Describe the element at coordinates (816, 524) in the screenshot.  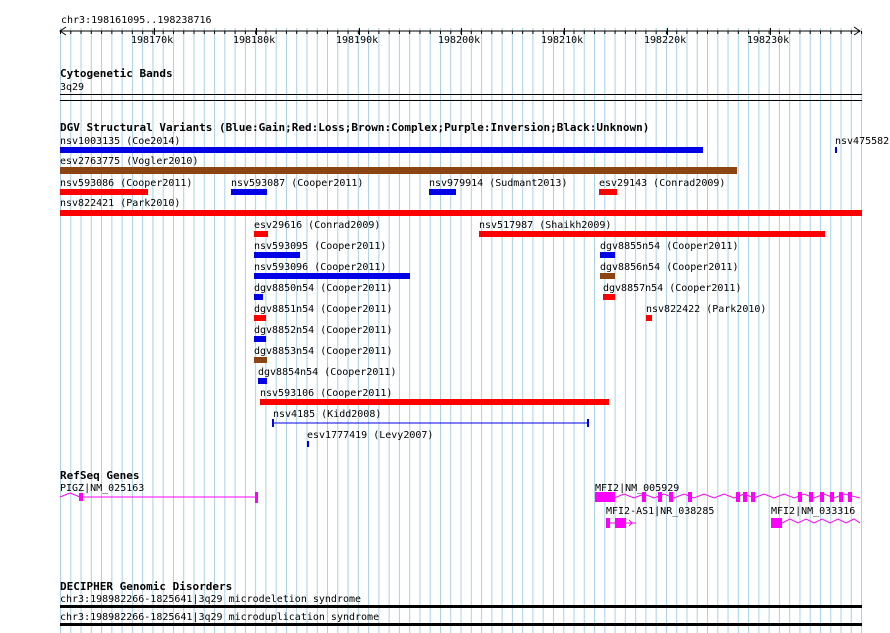
I see `gene-mfi2-nm033316` at that location.